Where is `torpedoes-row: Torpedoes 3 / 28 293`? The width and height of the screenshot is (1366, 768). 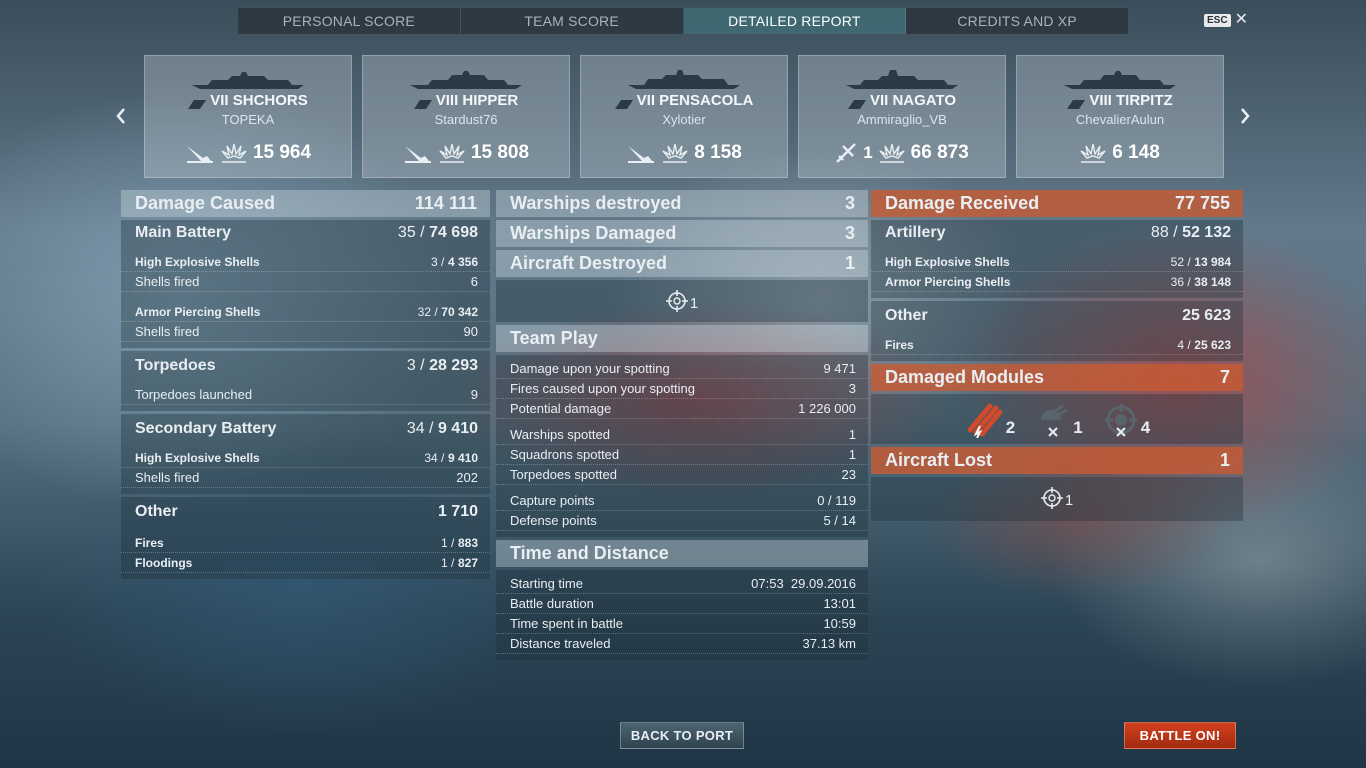 torpedoes-row: Torpedoes 3 / 28 293 is located at coordinates (306, 365).